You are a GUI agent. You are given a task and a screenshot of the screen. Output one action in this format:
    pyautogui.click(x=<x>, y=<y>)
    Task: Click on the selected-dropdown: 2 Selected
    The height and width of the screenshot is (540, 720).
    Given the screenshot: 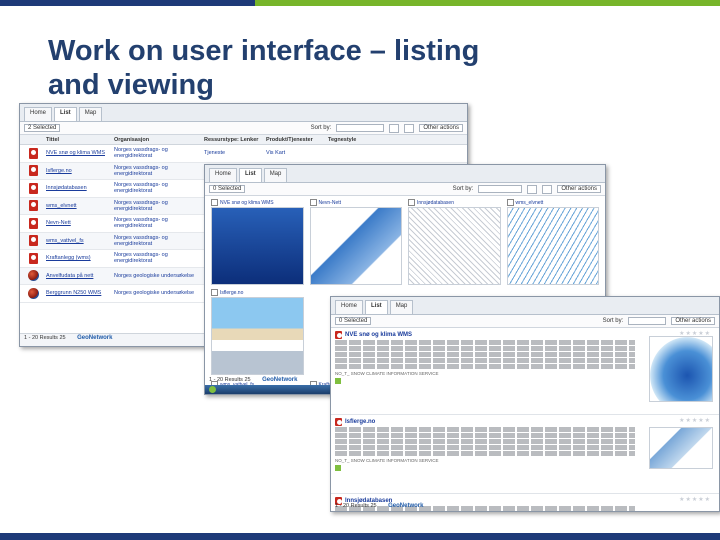 What is the action you would take?
    pyautogui.click(x=42, y=128)
    